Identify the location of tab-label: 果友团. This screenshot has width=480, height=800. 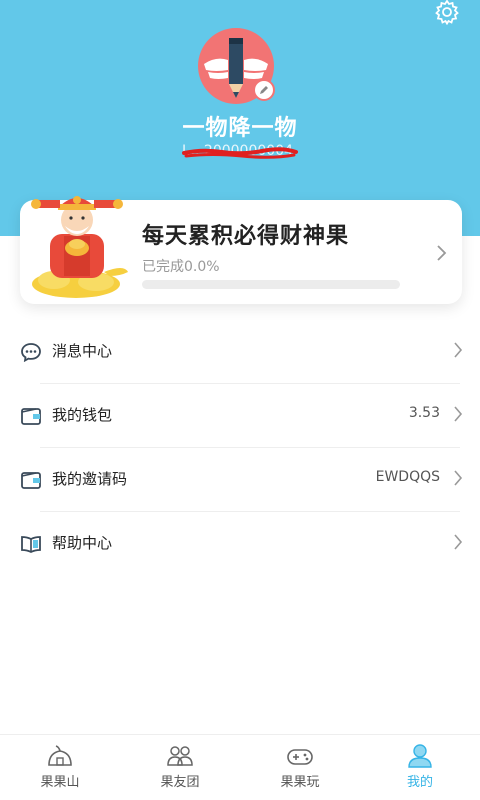
(180, 782).